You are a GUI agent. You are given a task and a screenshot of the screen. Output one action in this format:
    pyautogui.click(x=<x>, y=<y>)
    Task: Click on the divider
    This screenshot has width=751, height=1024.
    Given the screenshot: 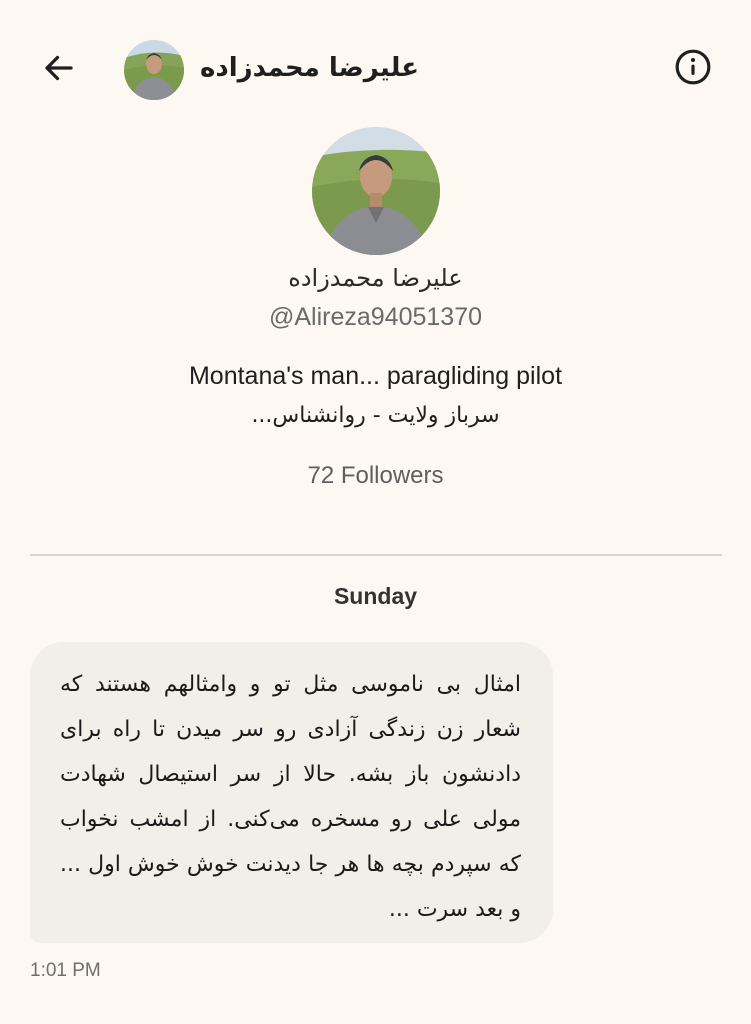 What is the action you would take?
    pyautogui.click(x=376, y=555)
    